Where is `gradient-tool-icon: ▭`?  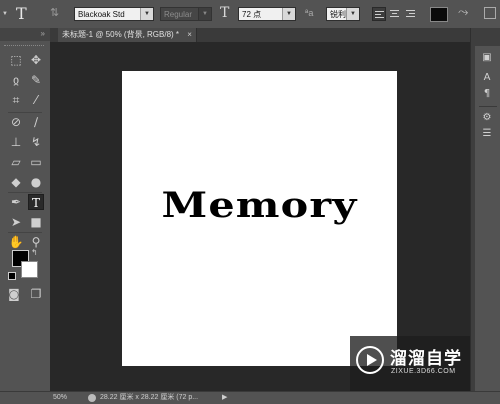
gradient-tool-icon: ▭ is located at coordinates (36, 162).